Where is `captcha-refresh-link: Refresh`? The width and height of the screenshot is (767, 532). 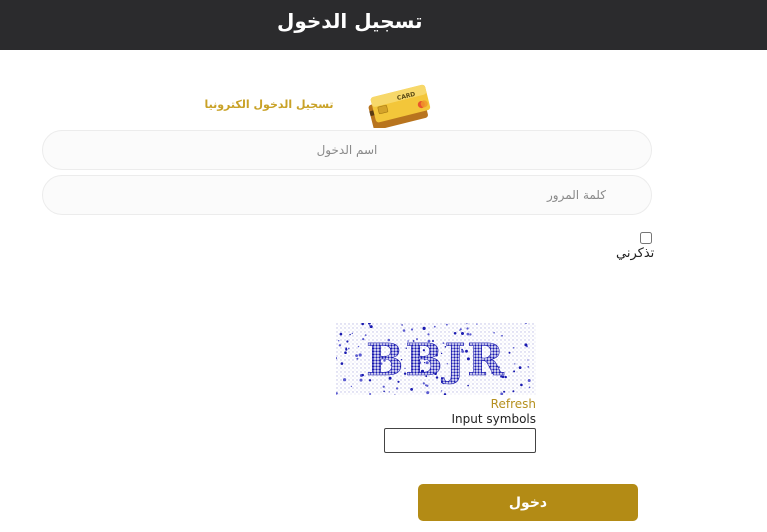
captcha-refresh-link: Refresh is located at coordinates (513, 404).